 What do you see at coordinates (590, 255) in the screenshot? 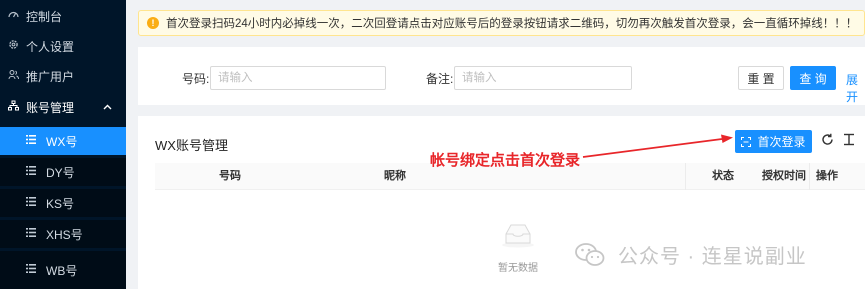
I see `wechat-icon` at bounding box center [590, 255].